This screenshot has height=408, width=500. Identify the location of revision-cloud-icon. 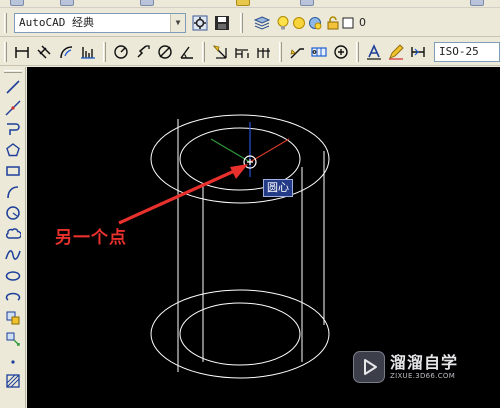
(13, 233).